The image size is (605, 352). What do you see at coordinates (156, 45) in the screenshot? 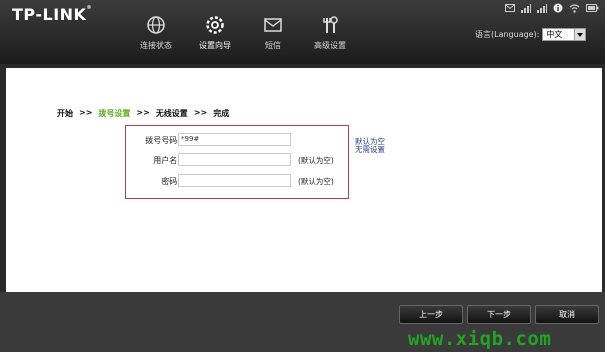
I see `nav-label: 连接状态` at bounding box center [156, 45].